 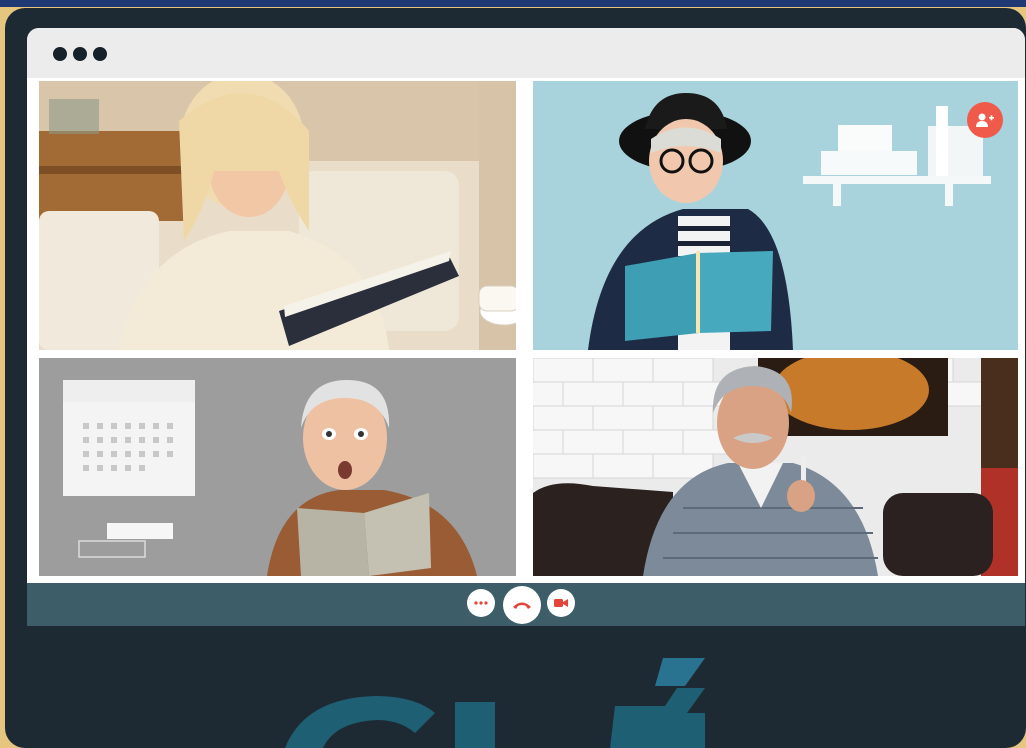 What do you see at coordinates (513, 3) in the screenshot?
I see `top-strip` at bounding box center [513, 3].